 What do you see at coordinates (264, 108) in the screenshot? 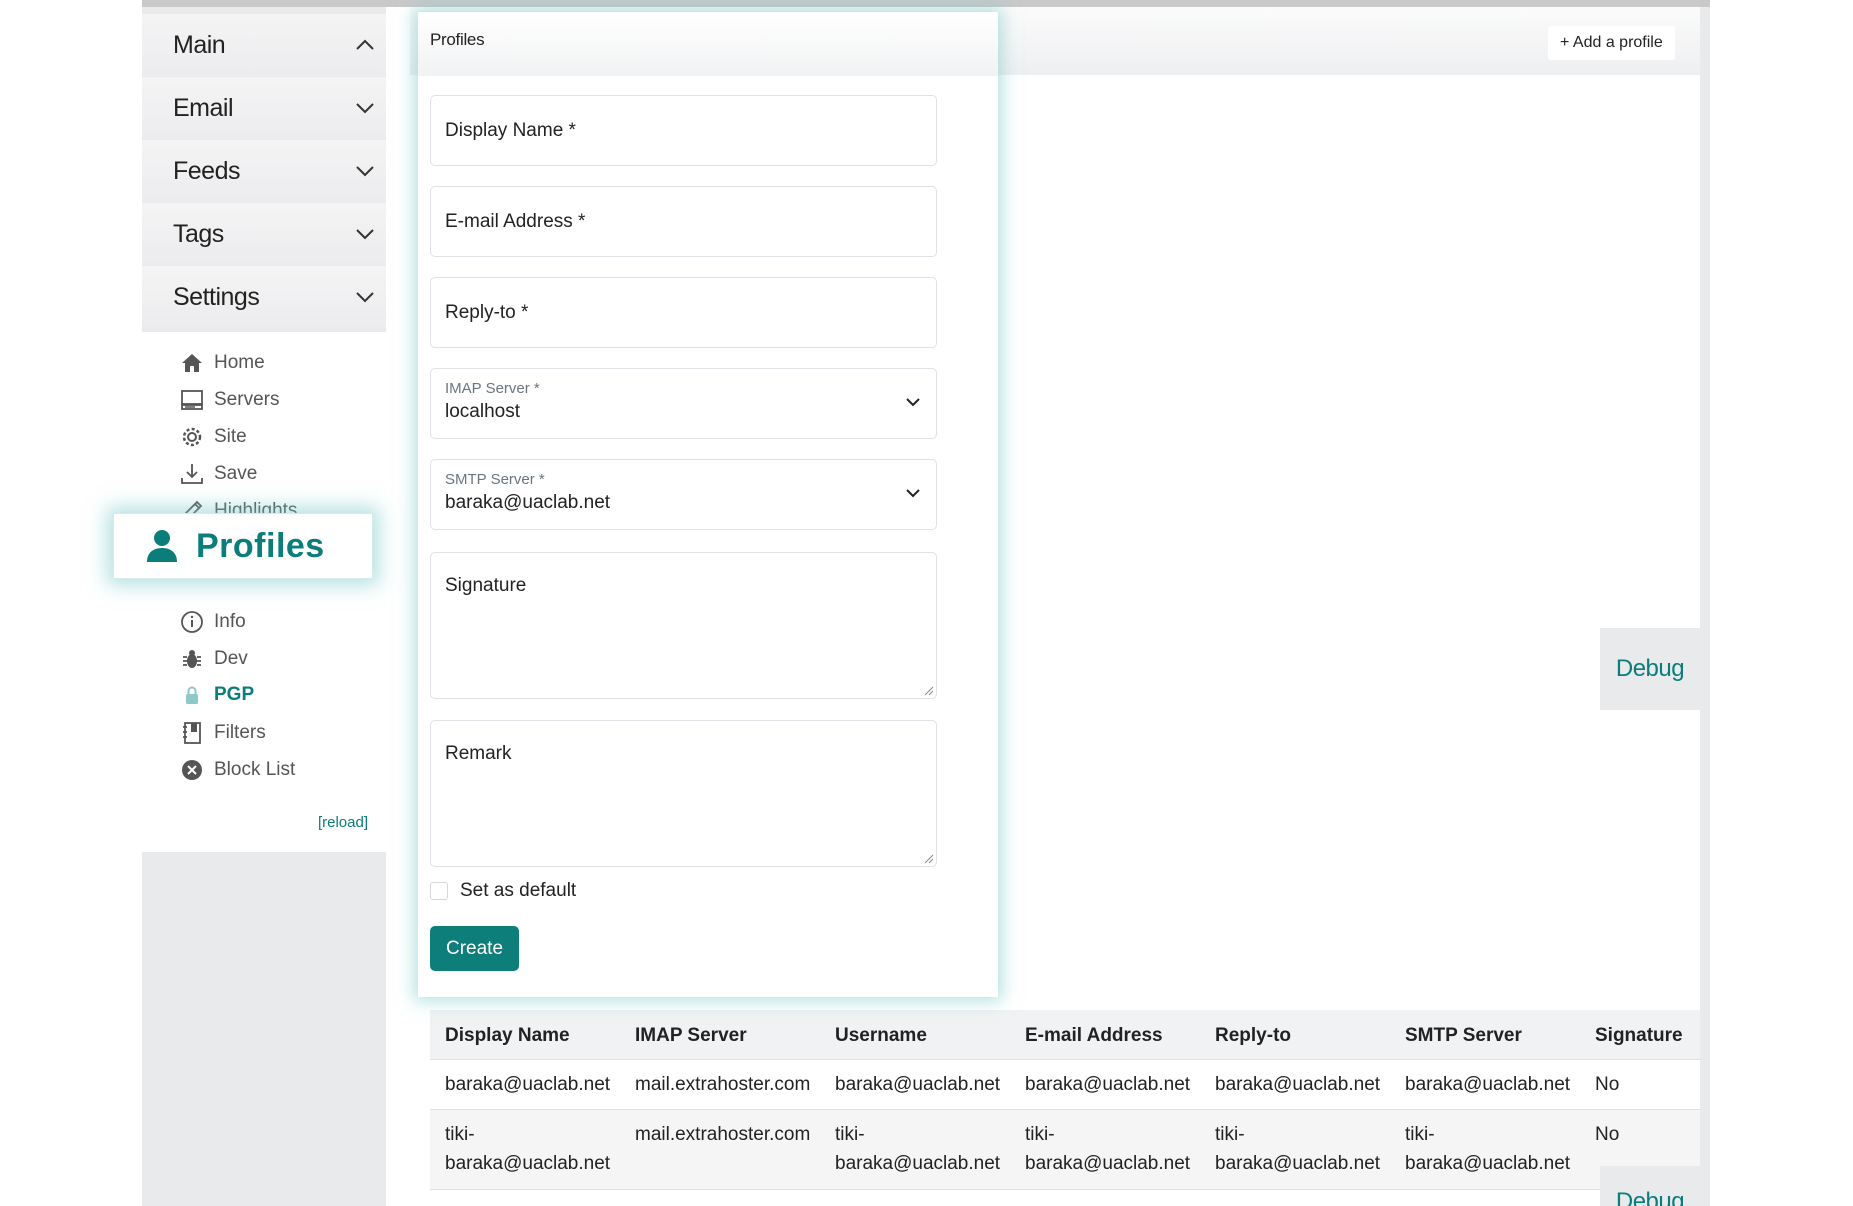
I see `menu-section-email: Email` at bounding box center [264, 108].